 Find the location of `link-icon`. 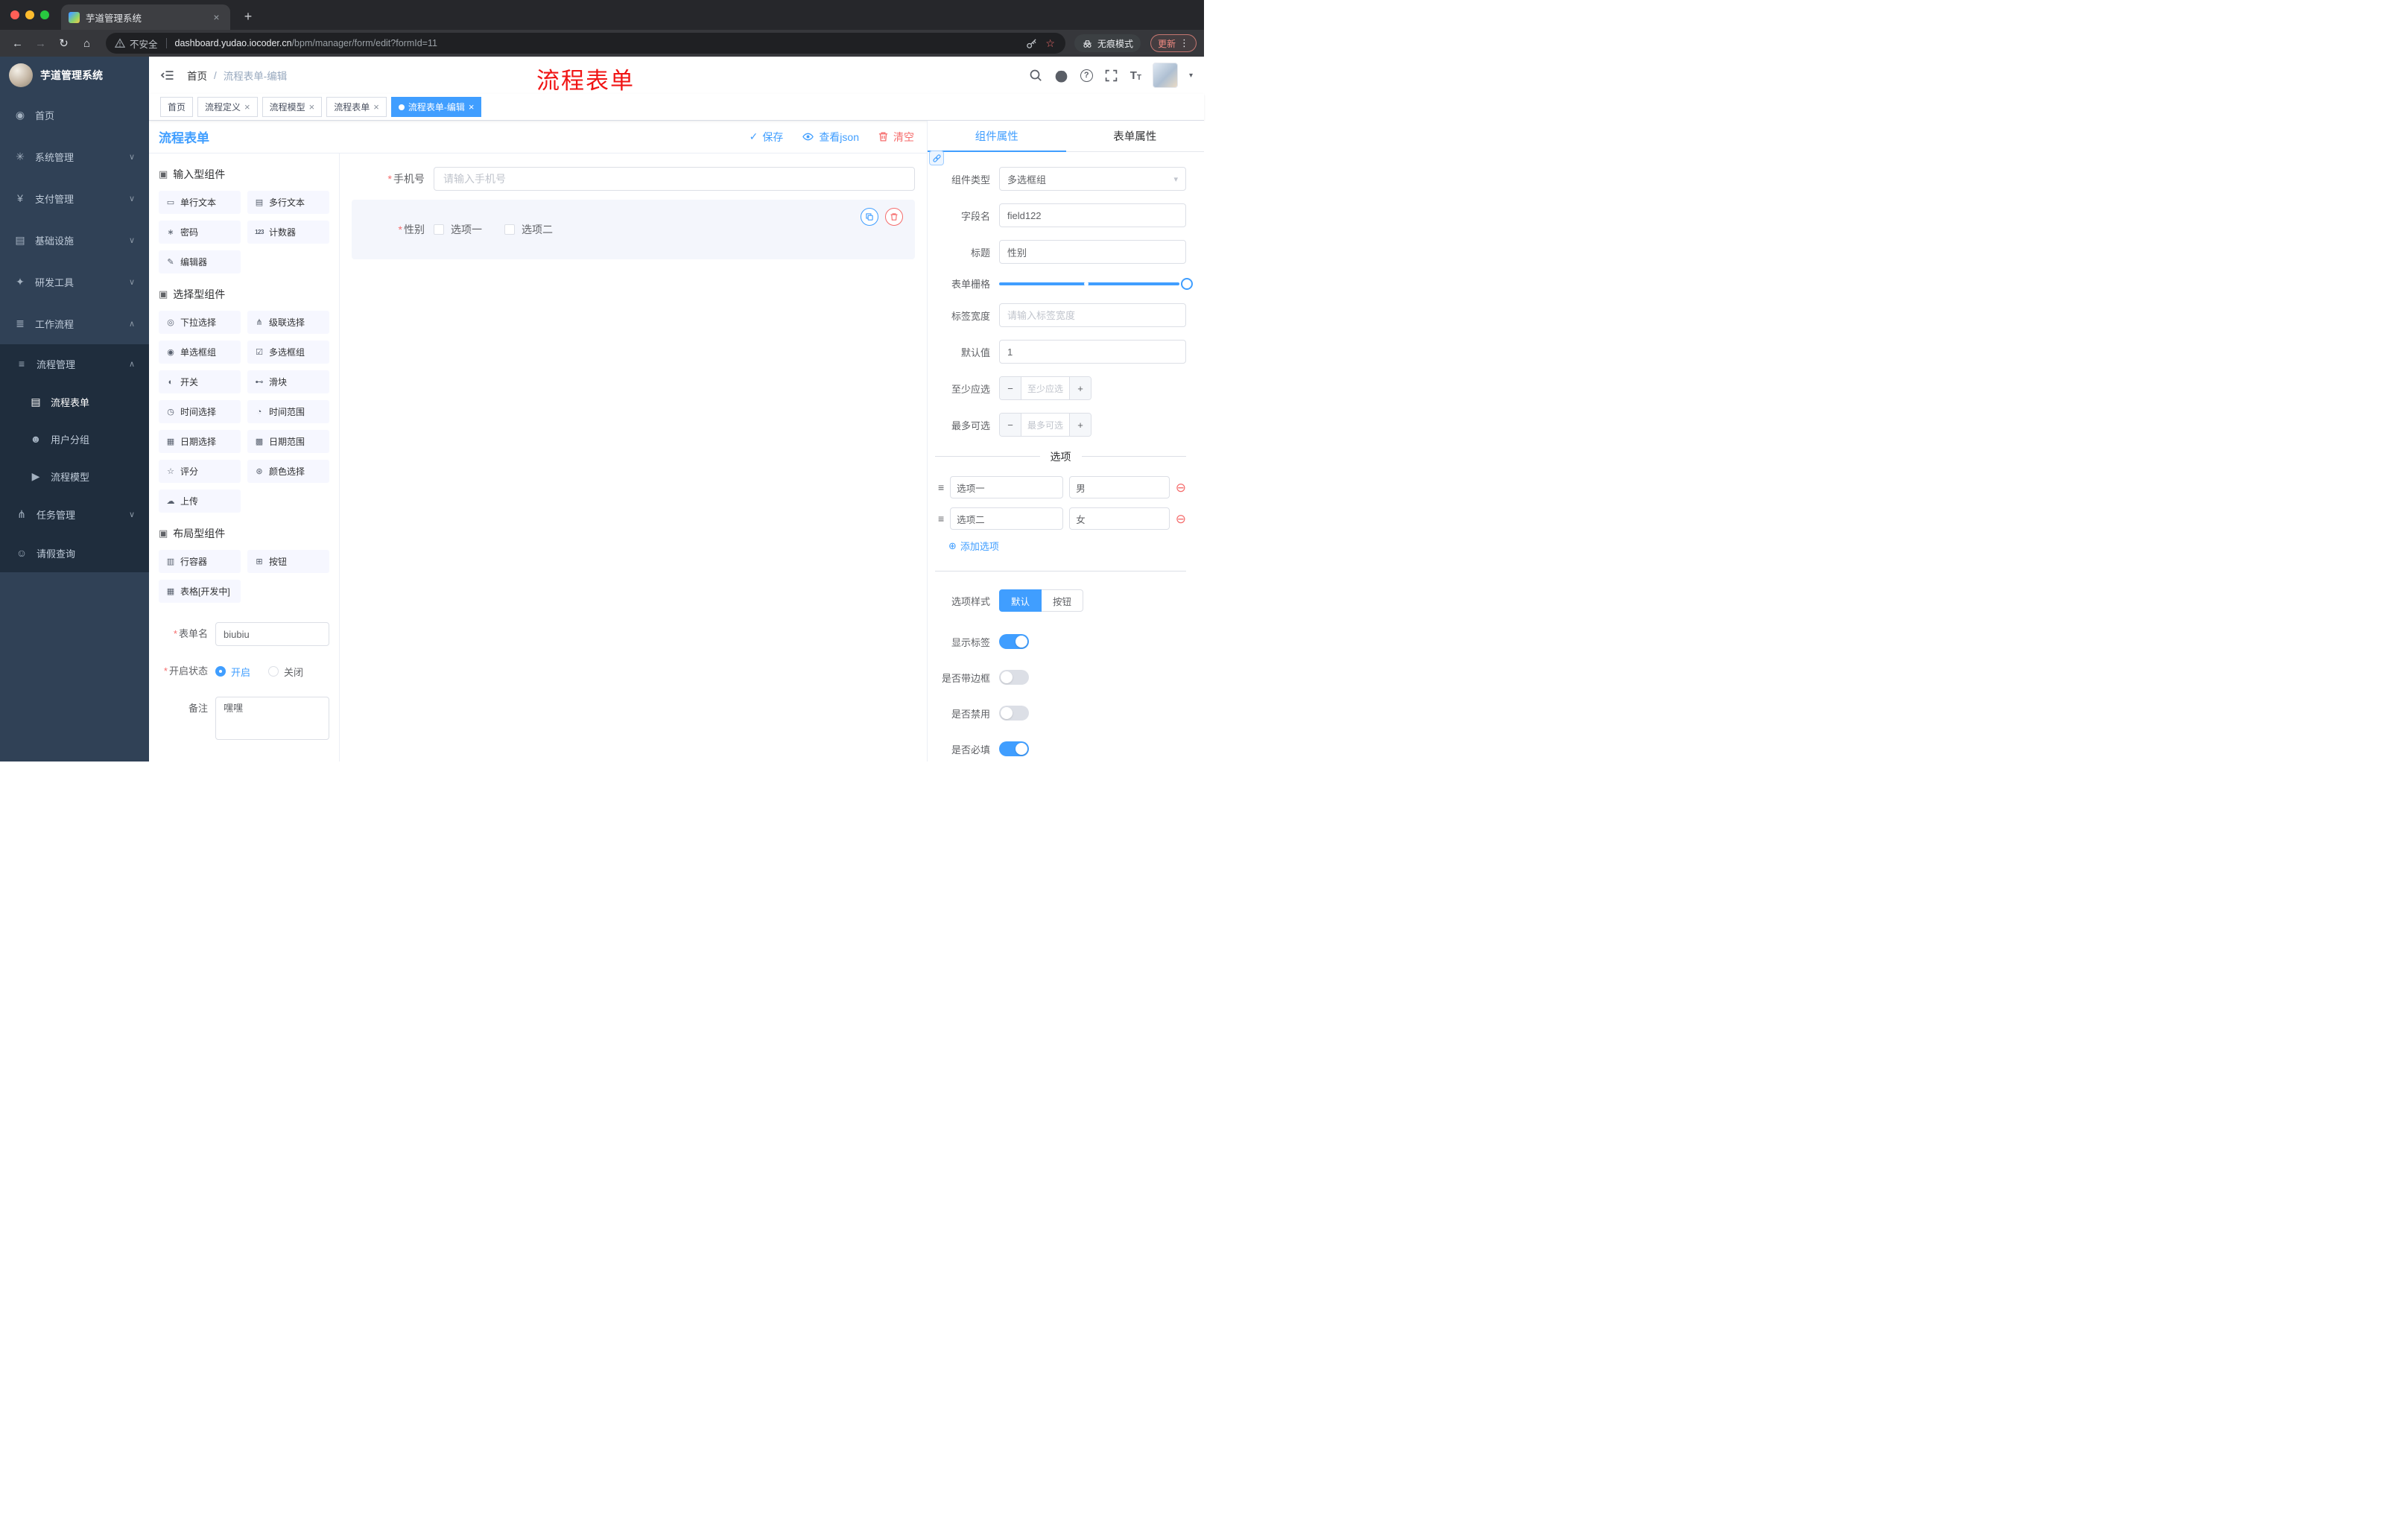

link-icon is located at coordinates (936, 158).